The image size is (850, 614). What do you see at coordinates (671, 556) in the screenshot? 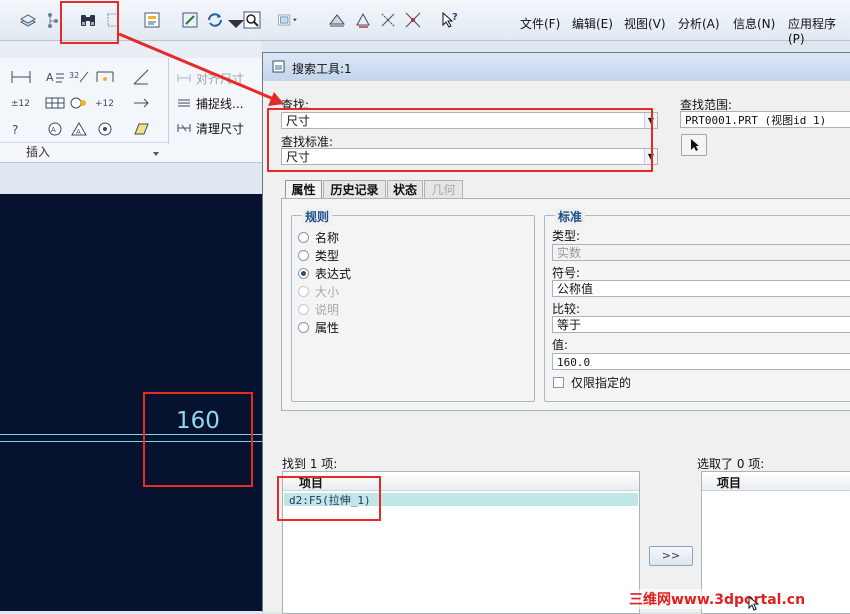
I see `move-to-selected-button: >>` at bounding box center [671, 556].